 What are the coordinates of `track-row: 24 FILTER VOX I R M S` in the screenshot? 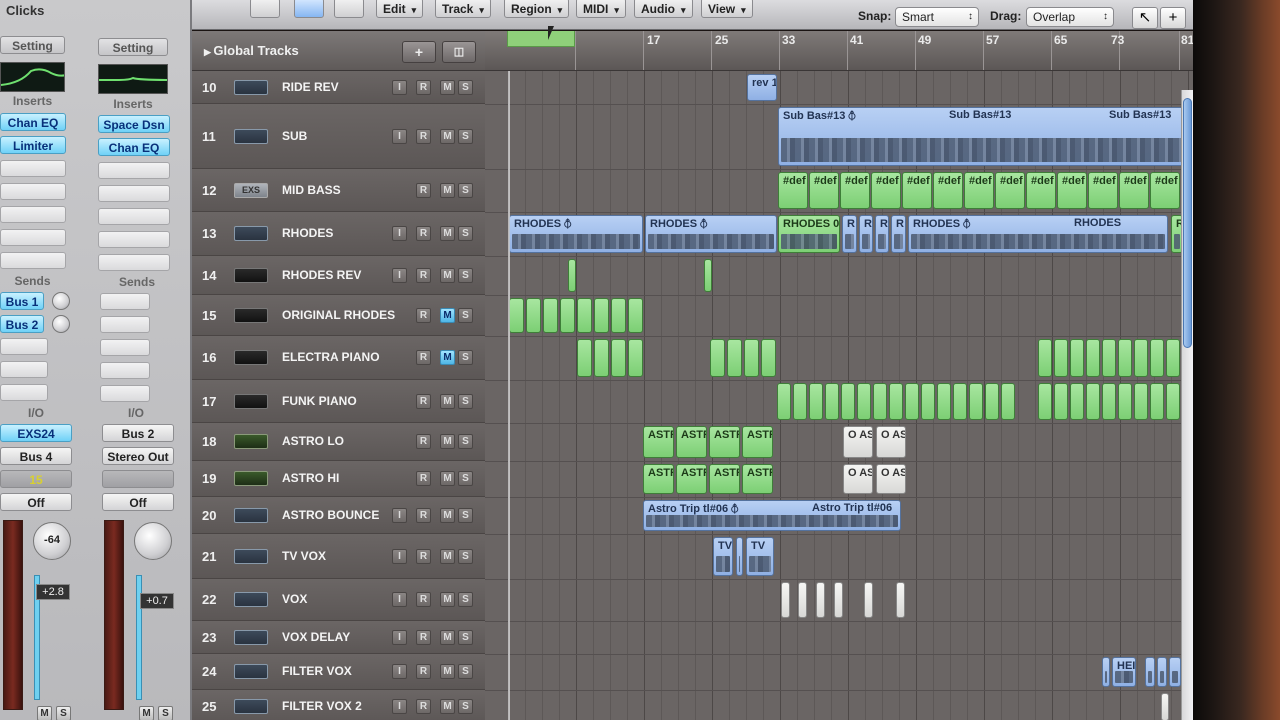 It's located at (338, 672).